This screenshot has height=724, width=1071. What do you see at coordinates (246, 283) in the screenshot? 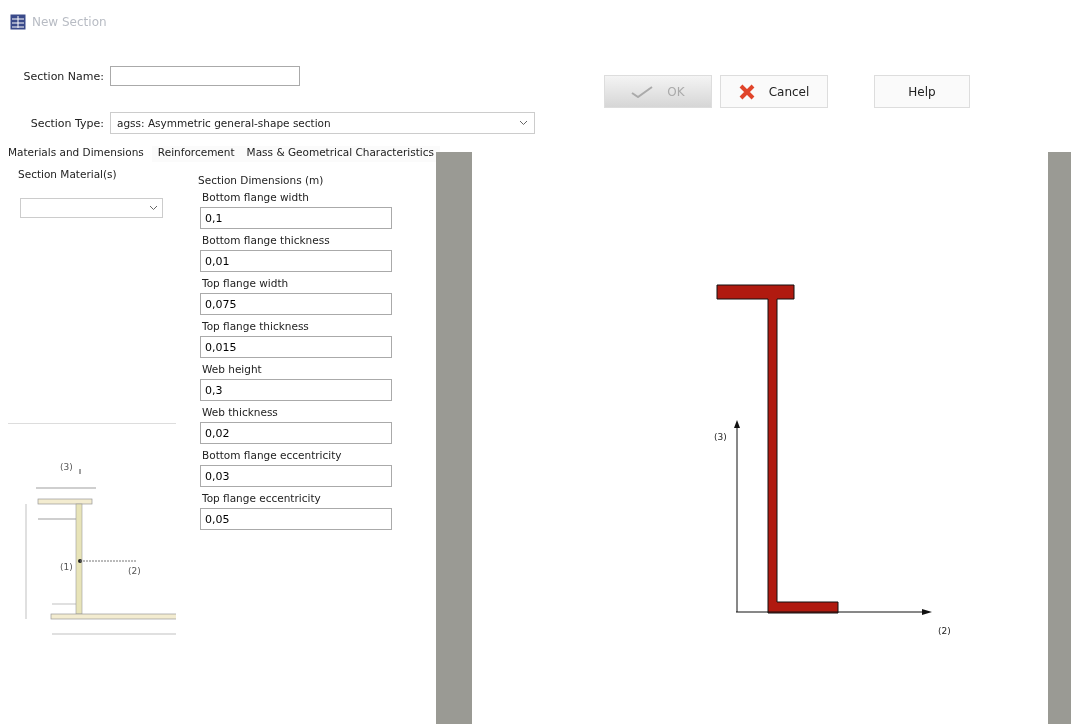
I see `field-label: Top flange width` at bounding box center [246, 283].